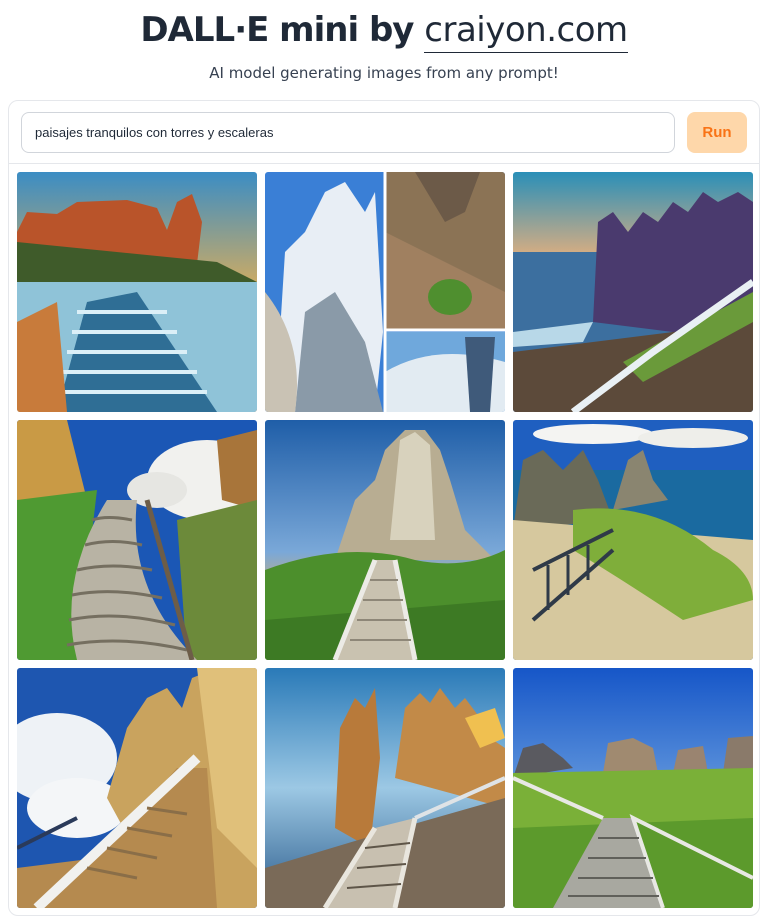 This screenshot has height=924, width=768. I want to click on result-image-6-picture, so click(633, 540).